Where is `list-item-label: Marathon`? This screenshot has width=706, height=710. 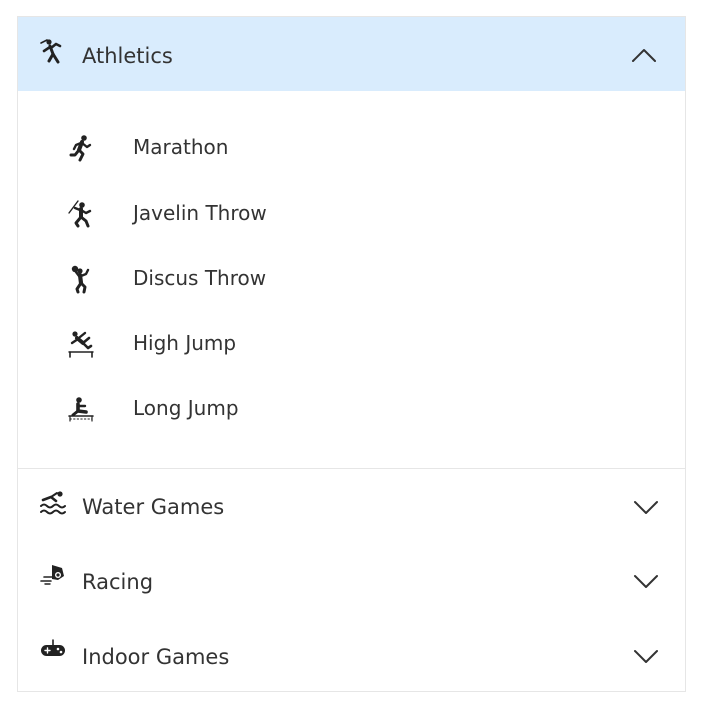 list-item-label: Marathon is located at coordinates (181, 147).